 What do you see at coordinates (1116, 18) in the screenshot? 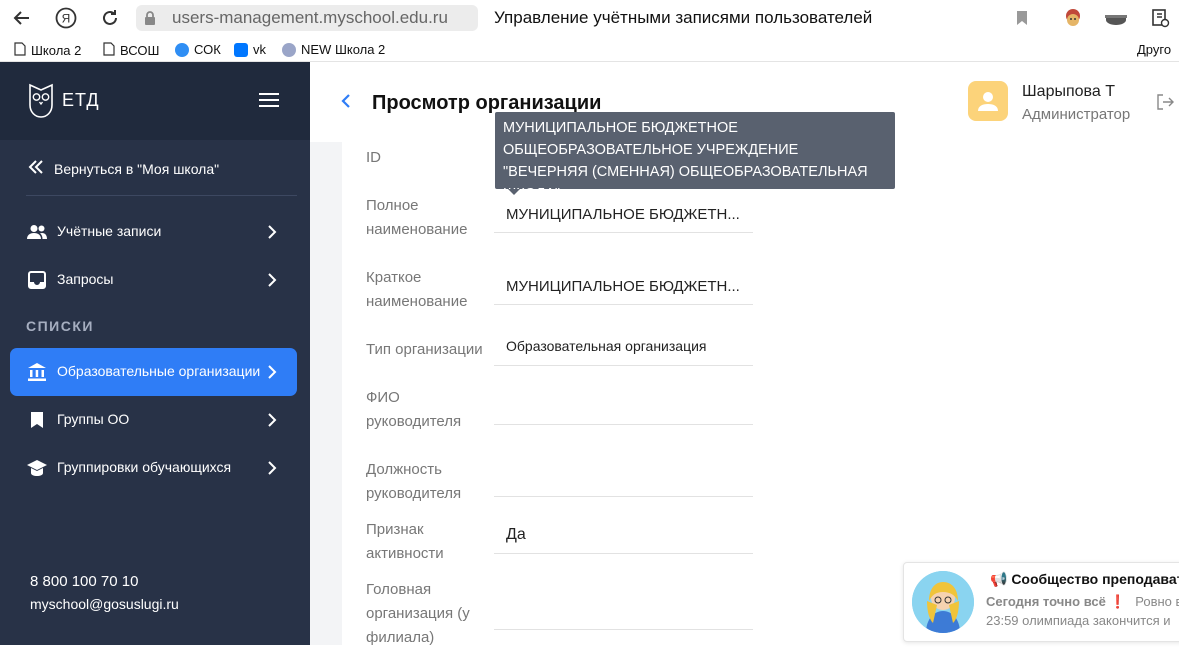
I see `hat-extension-icon` at bounding box center [1116, 18].